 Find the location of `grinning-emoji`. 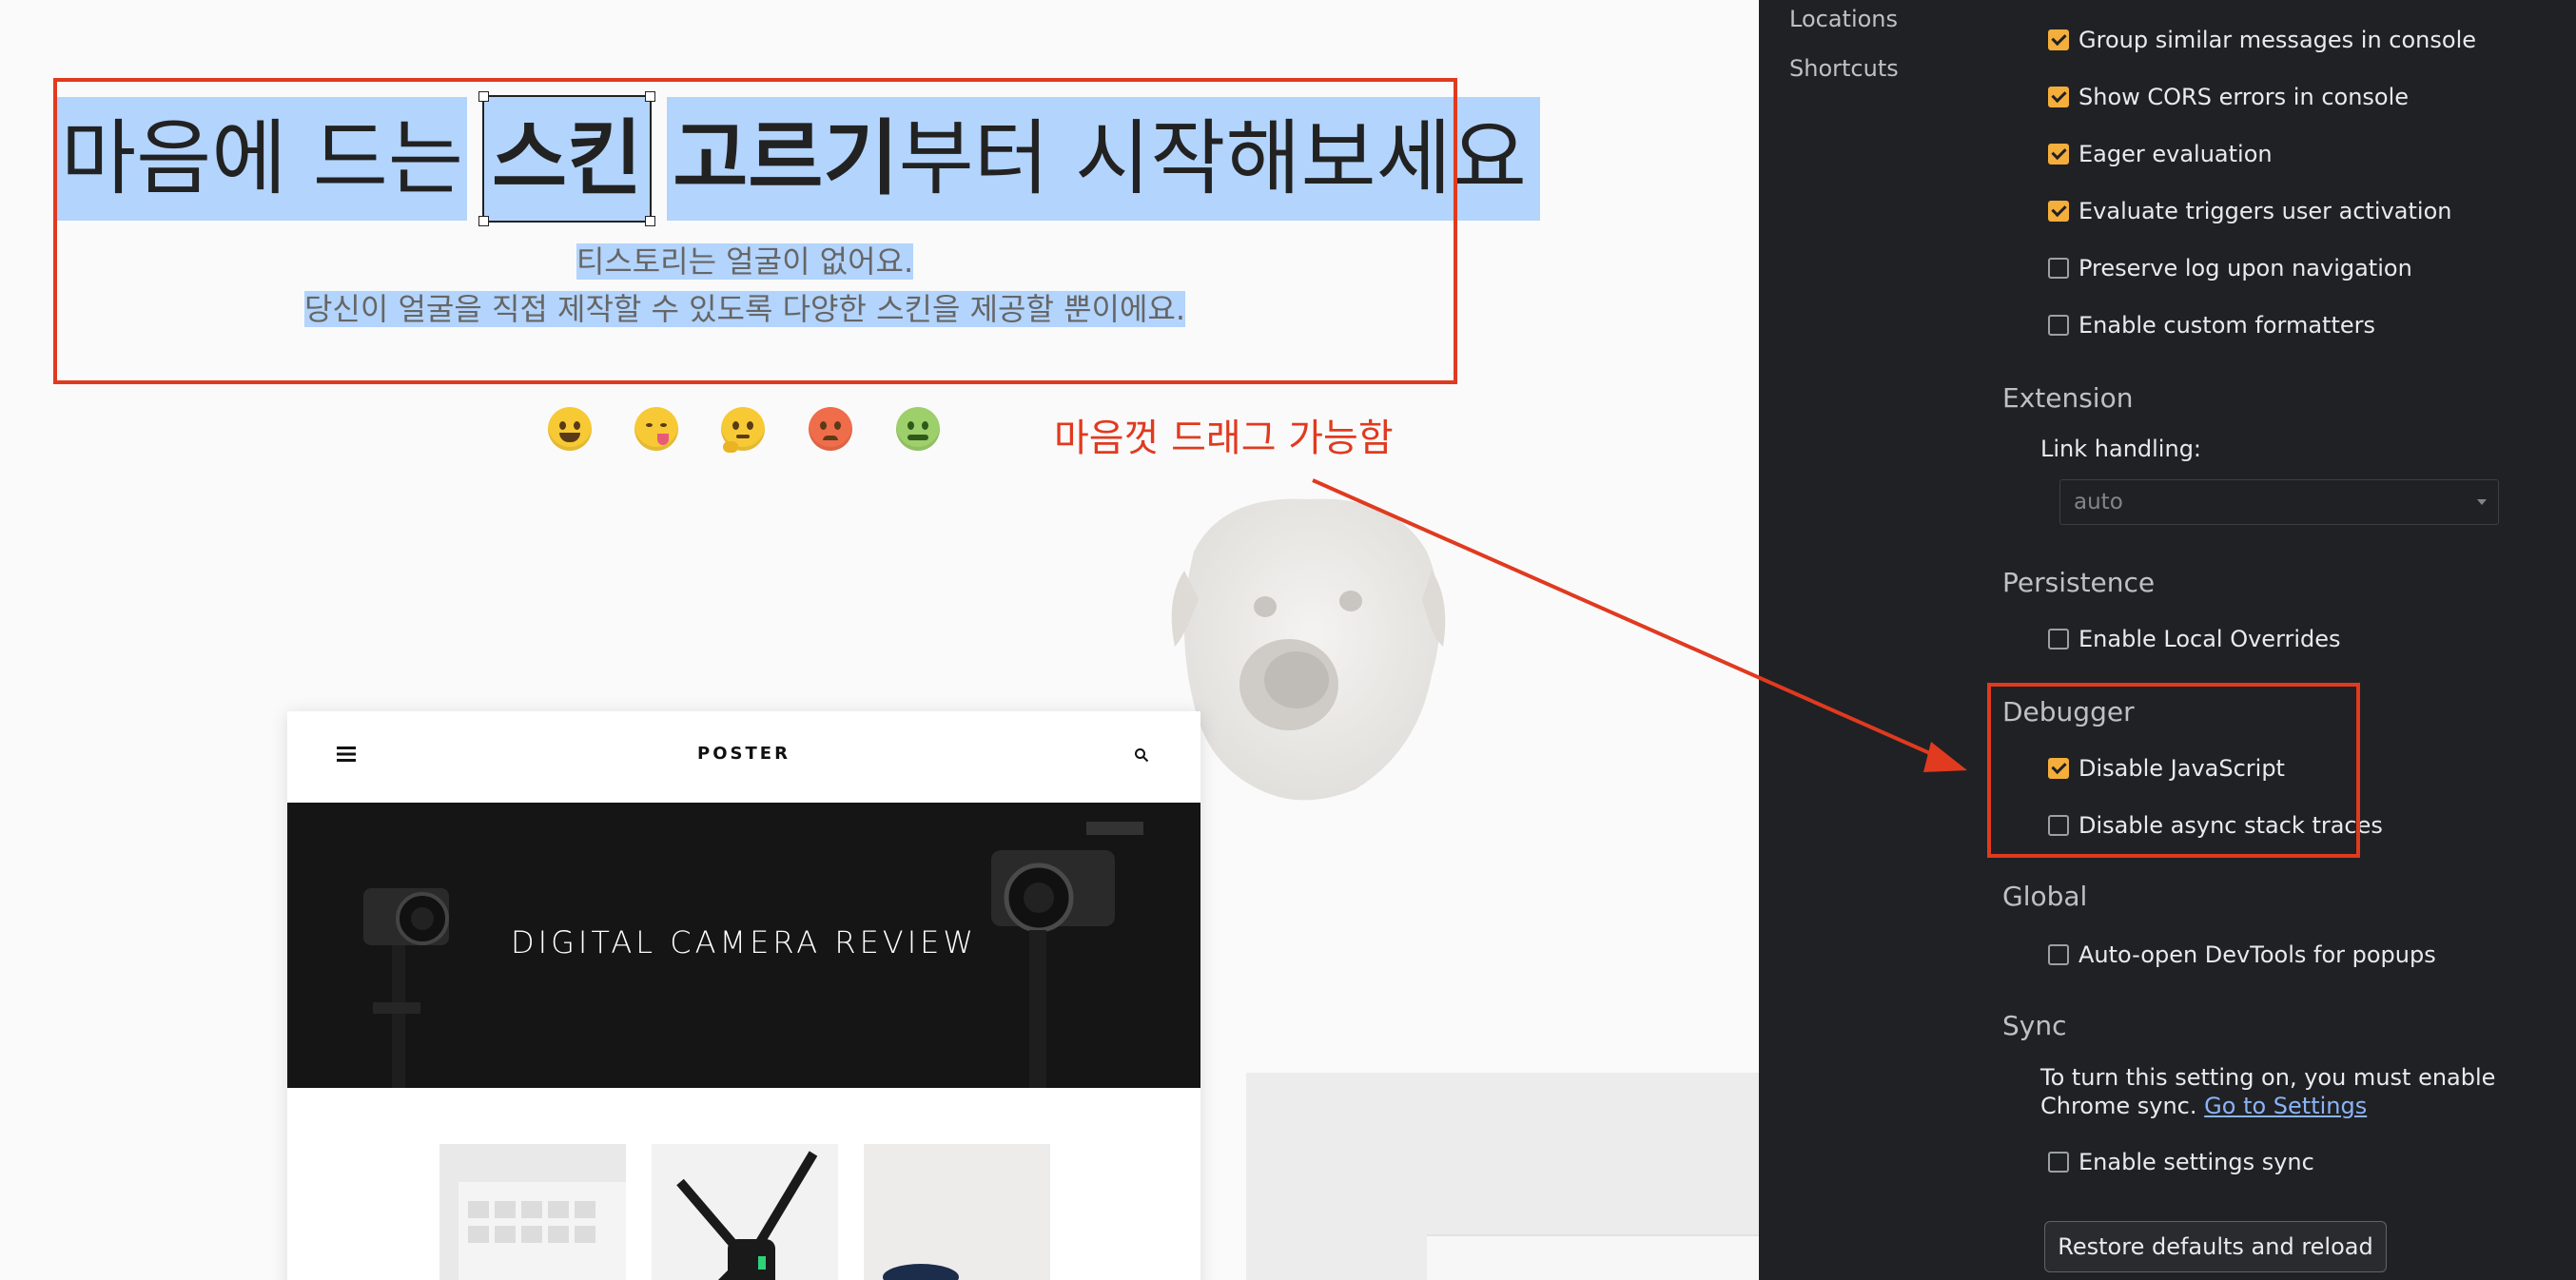

grinning-emoji is located at coordinates (570, 429).